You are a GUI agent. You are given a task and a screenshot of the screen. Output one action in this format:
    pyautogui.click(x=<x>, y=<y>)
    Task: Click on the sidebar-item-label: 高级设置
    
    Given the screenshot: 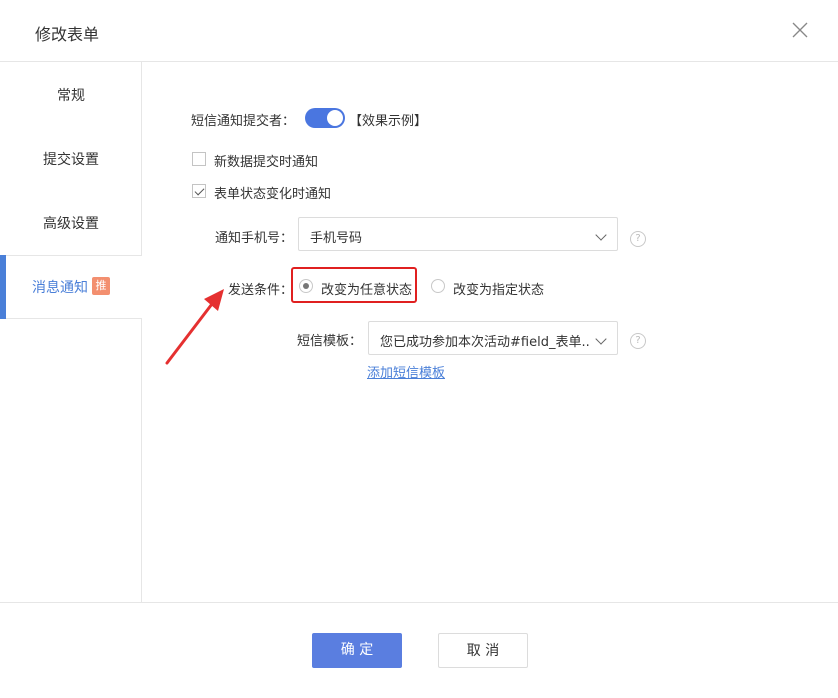 What is the action you would take?
    pyautogui.click(x=71, y=224)
    